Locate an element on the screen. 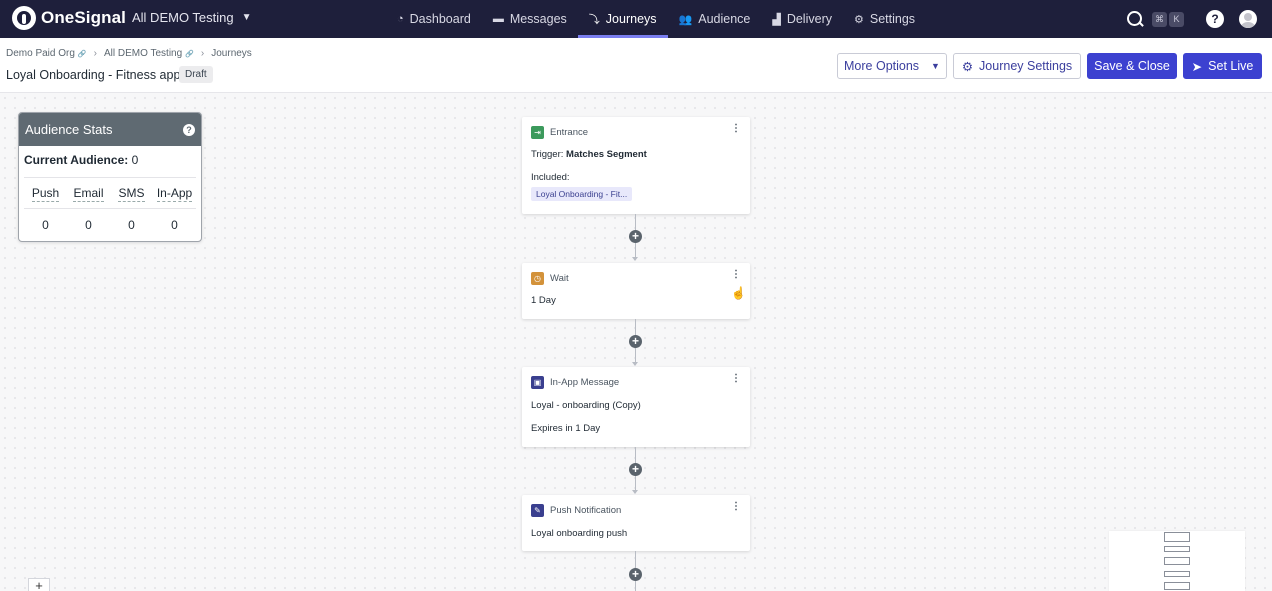 This screenshot has height=591, width=1272. app-selector: All DEMO Testing ▼ is located at coordinates (192, 17).